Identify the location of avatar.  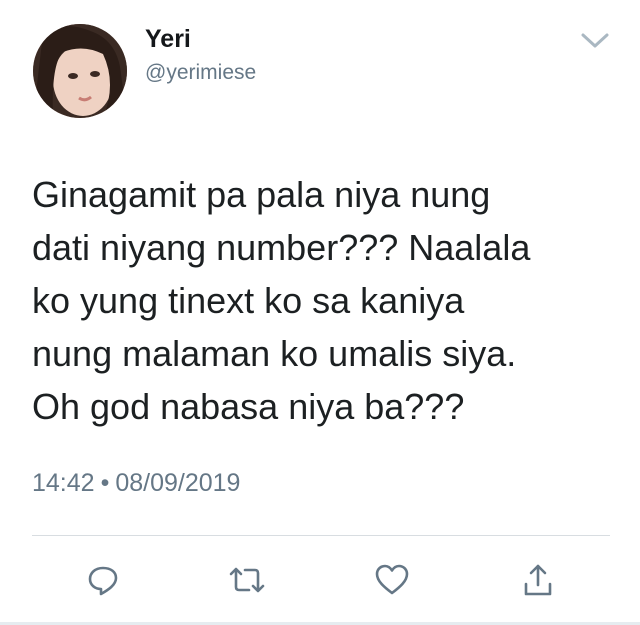
(80, 71).